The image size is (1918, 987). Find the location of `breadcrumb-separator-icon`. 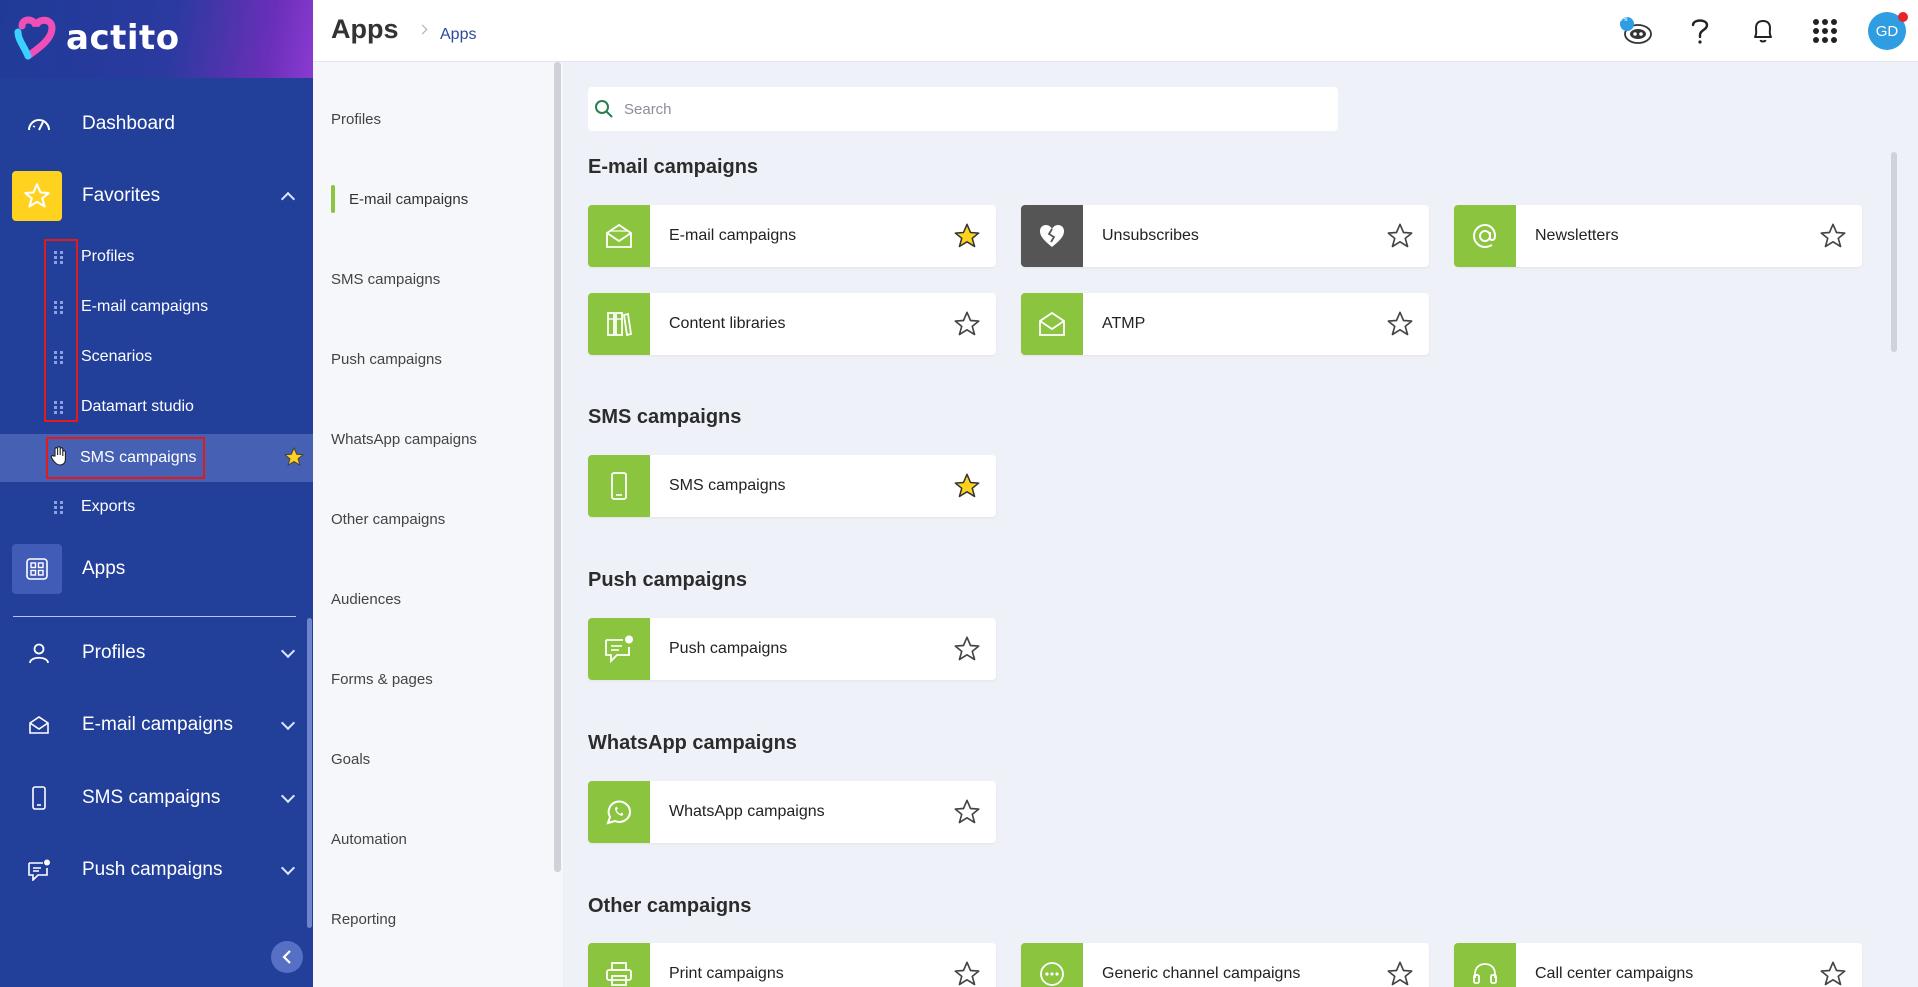

breadcrumb-separator-icon is located at coordinates (422, 29).